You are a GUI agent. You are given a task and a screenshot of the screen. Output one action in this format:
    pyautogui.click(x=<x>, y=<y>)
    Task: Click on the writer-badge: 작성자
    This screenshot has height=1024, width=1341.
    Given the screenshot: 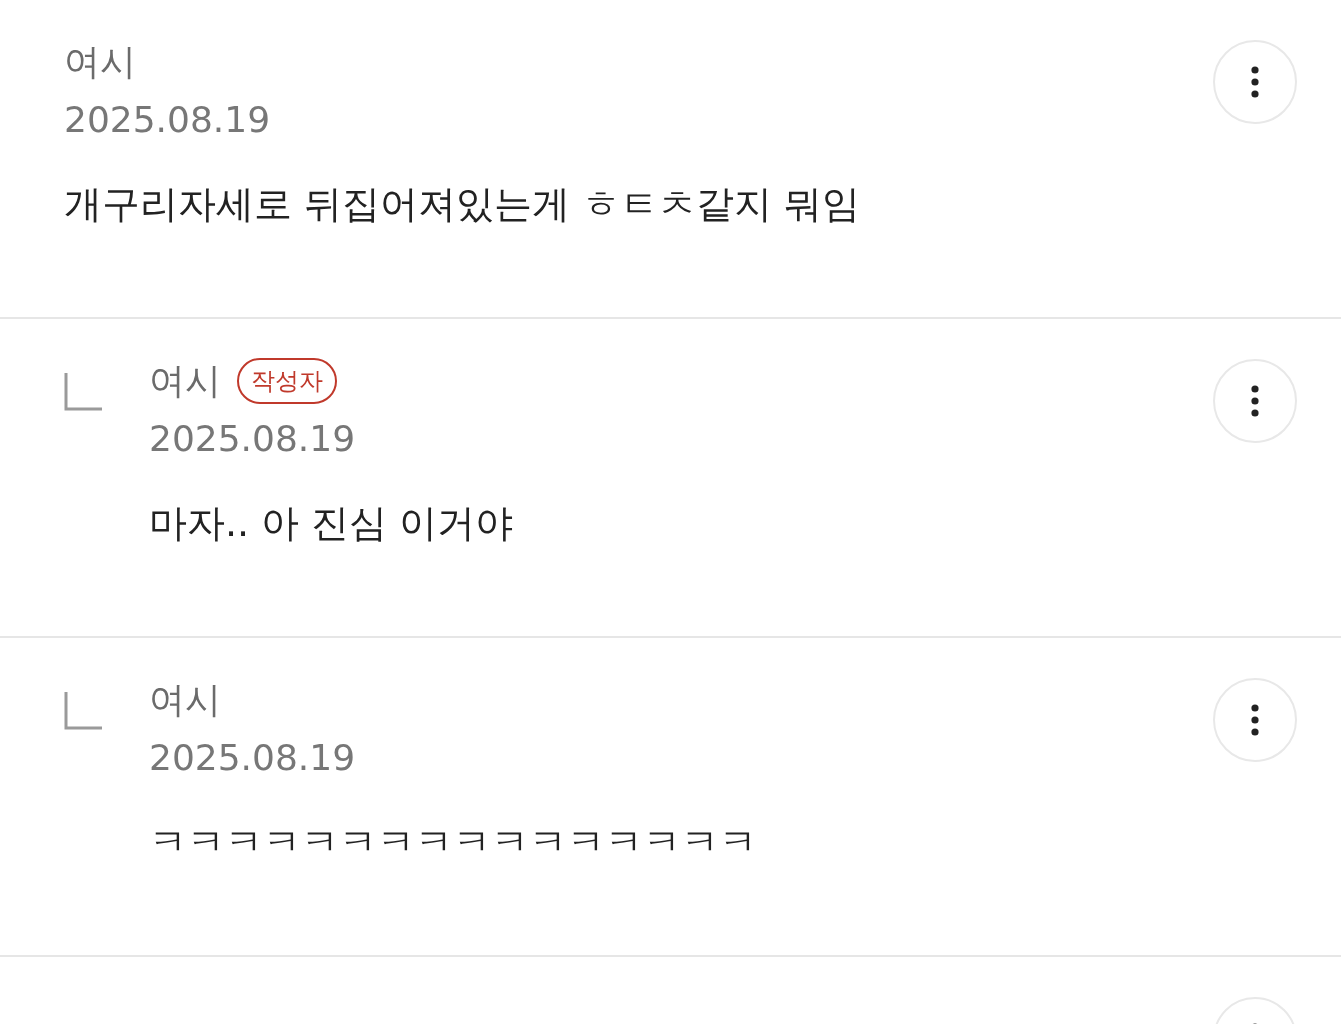 What is the action you would take?
    pyautogui.click(x=287, y=381)
    